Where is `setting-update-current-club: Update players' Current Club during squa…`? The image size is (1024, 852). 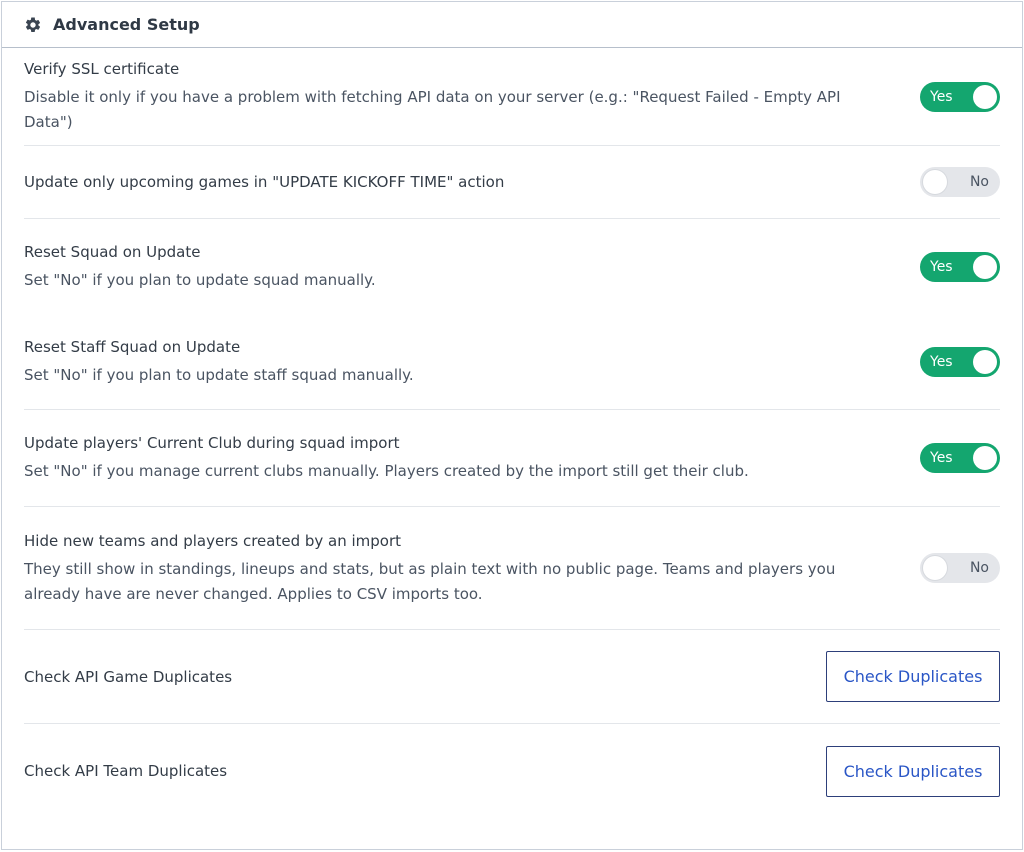 setting-update-current-club: Update players' Current Club during squa… is located at coordinates (512, 458).